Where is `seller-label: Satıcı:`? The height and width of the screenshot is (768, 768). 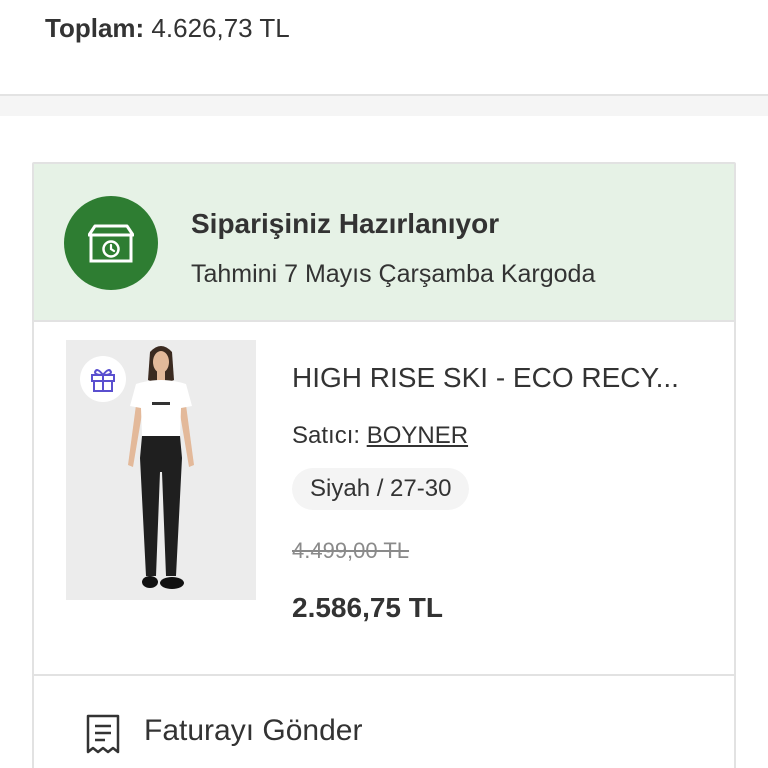 seller-label: Satıcı: is located at coordinates (326, 435).